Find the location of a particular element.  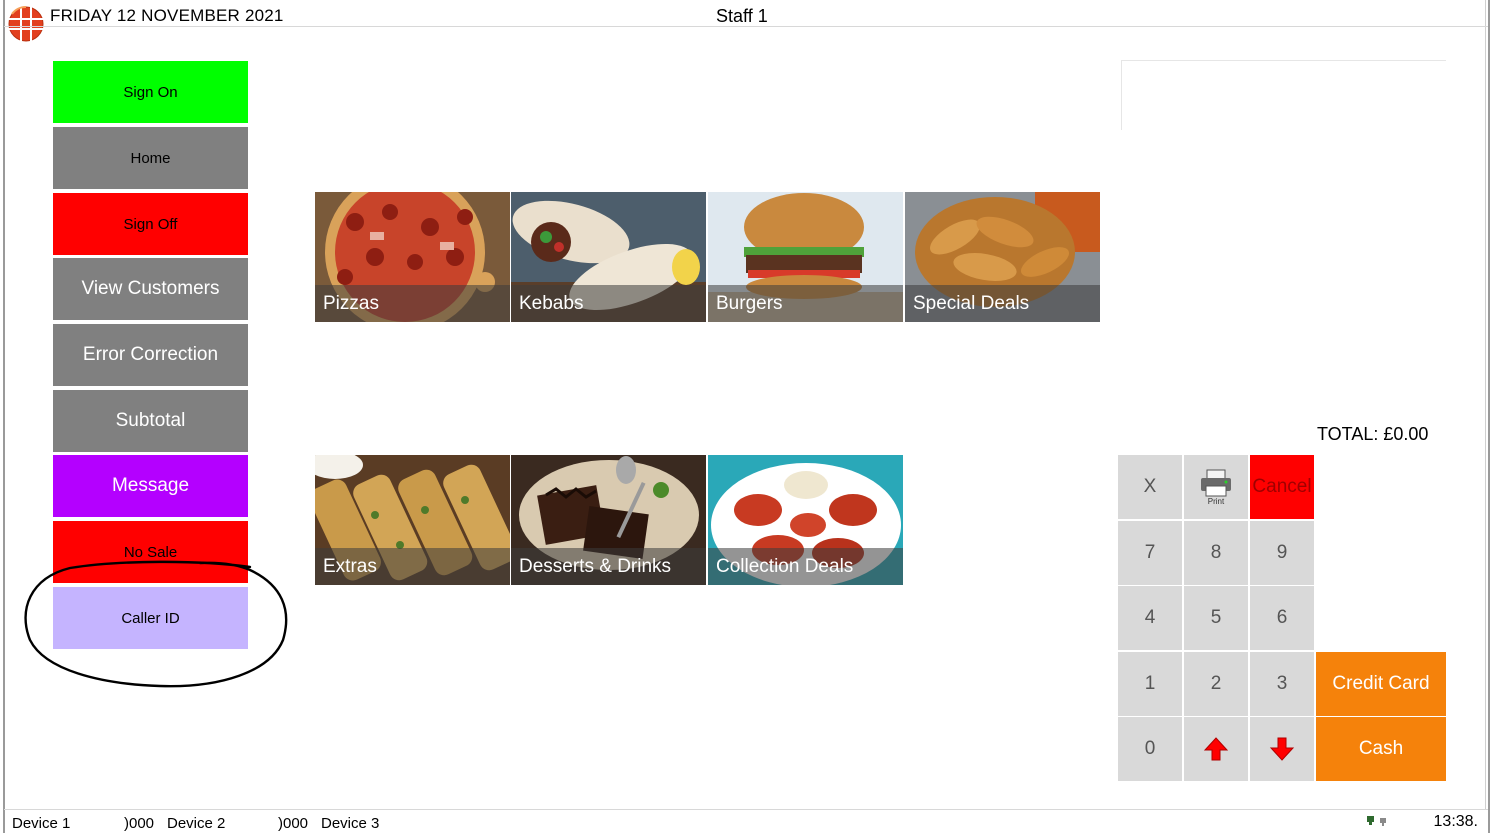

sign-on-button: Sign On is located at coordinates (150, 93).